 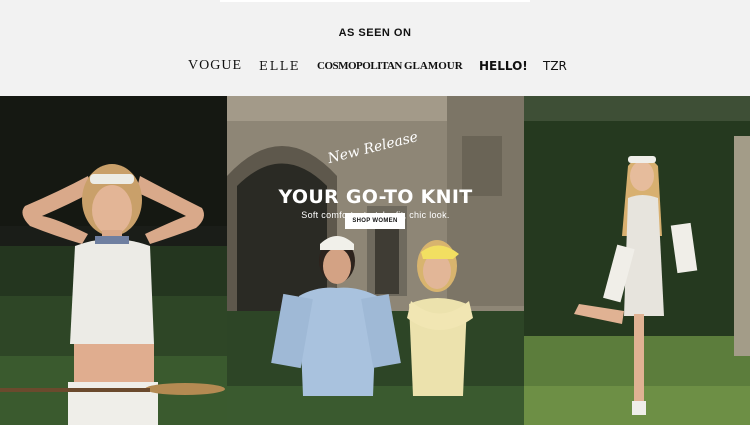 I want to click on top-divider, so click(x=375, y=1).